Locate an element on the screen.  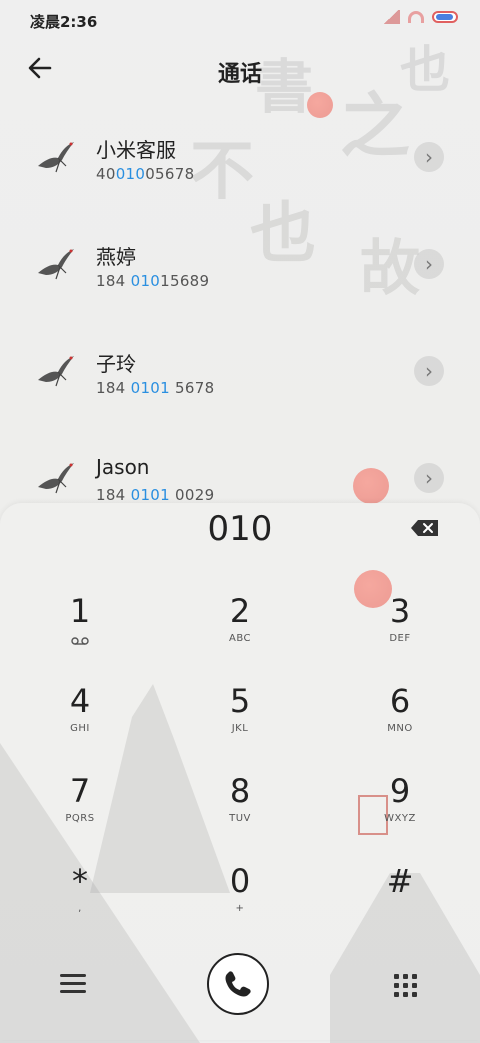
key-6: 6 MNO is located at coordinates (400, 721).